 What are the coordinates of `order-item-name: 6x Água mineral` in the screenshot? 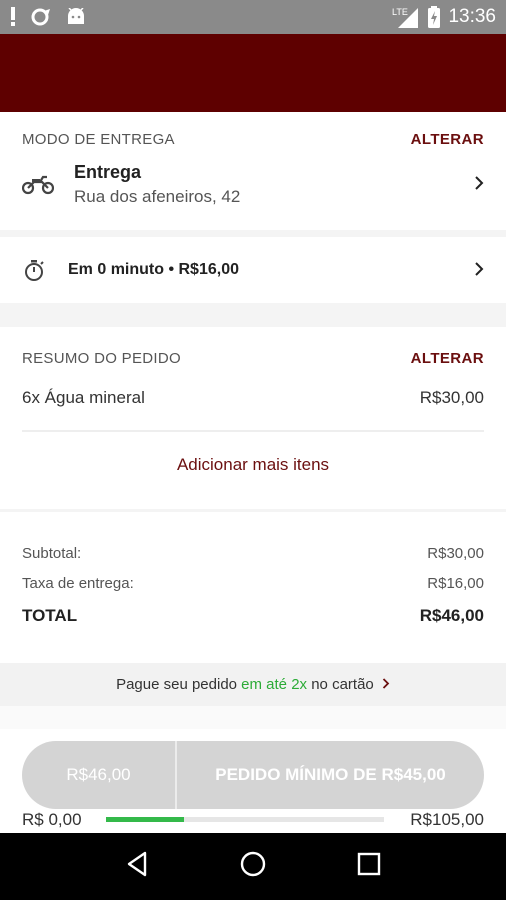 It's located at (83, 397).